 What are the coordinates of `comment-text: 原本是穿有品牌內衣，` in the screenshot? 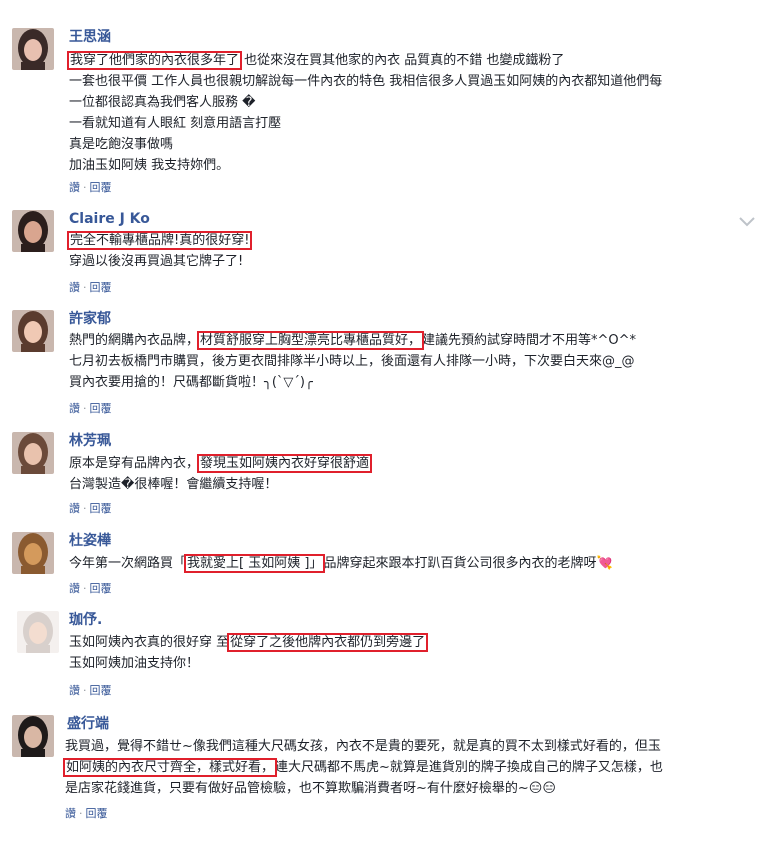 It's located at (134, 463).